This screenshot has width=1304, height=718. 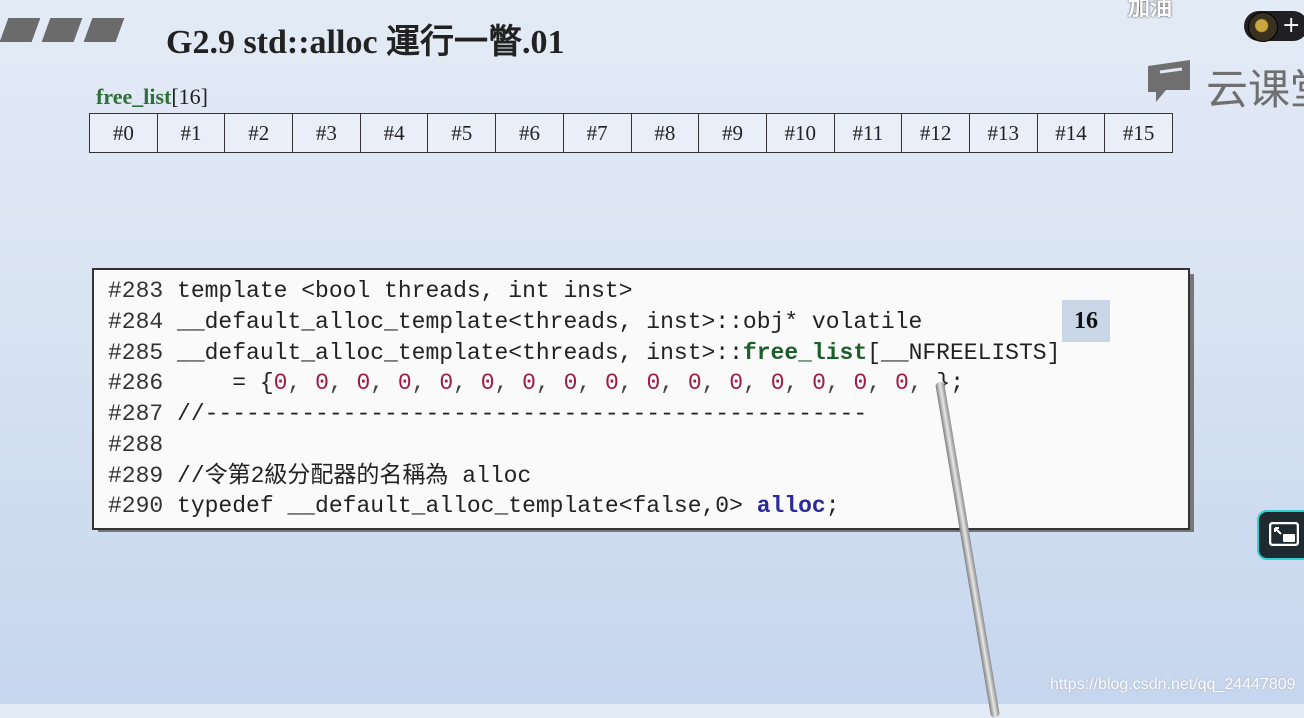 I want to click on free-list-cell: #11, so click(x=869, y=133).